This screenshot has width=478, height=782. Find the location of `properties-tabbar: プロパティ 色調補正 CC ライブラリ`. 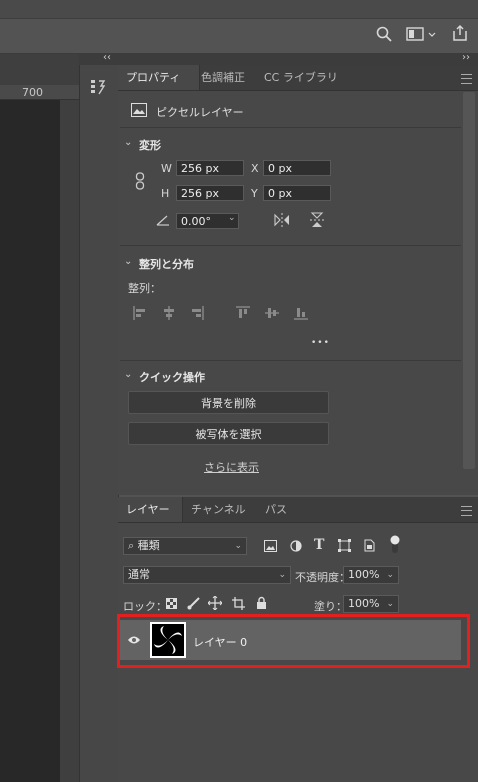

properties-tabbar: プロパティ 色調補正 CC ライブラリ is located at coordinates (298, 78).